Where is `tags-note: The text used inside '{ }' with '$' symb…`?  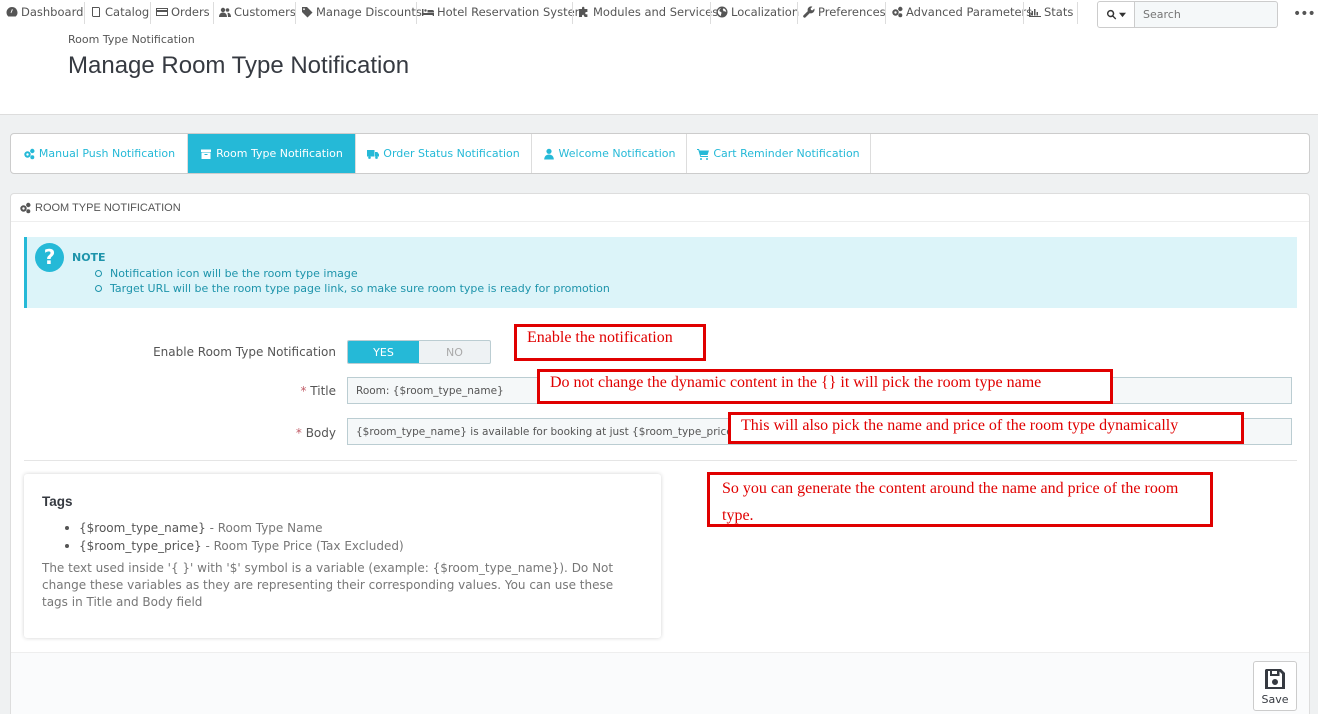 tags-note: The text used inside '{ }' with '$' symb… is located at coordinates (328, 585).